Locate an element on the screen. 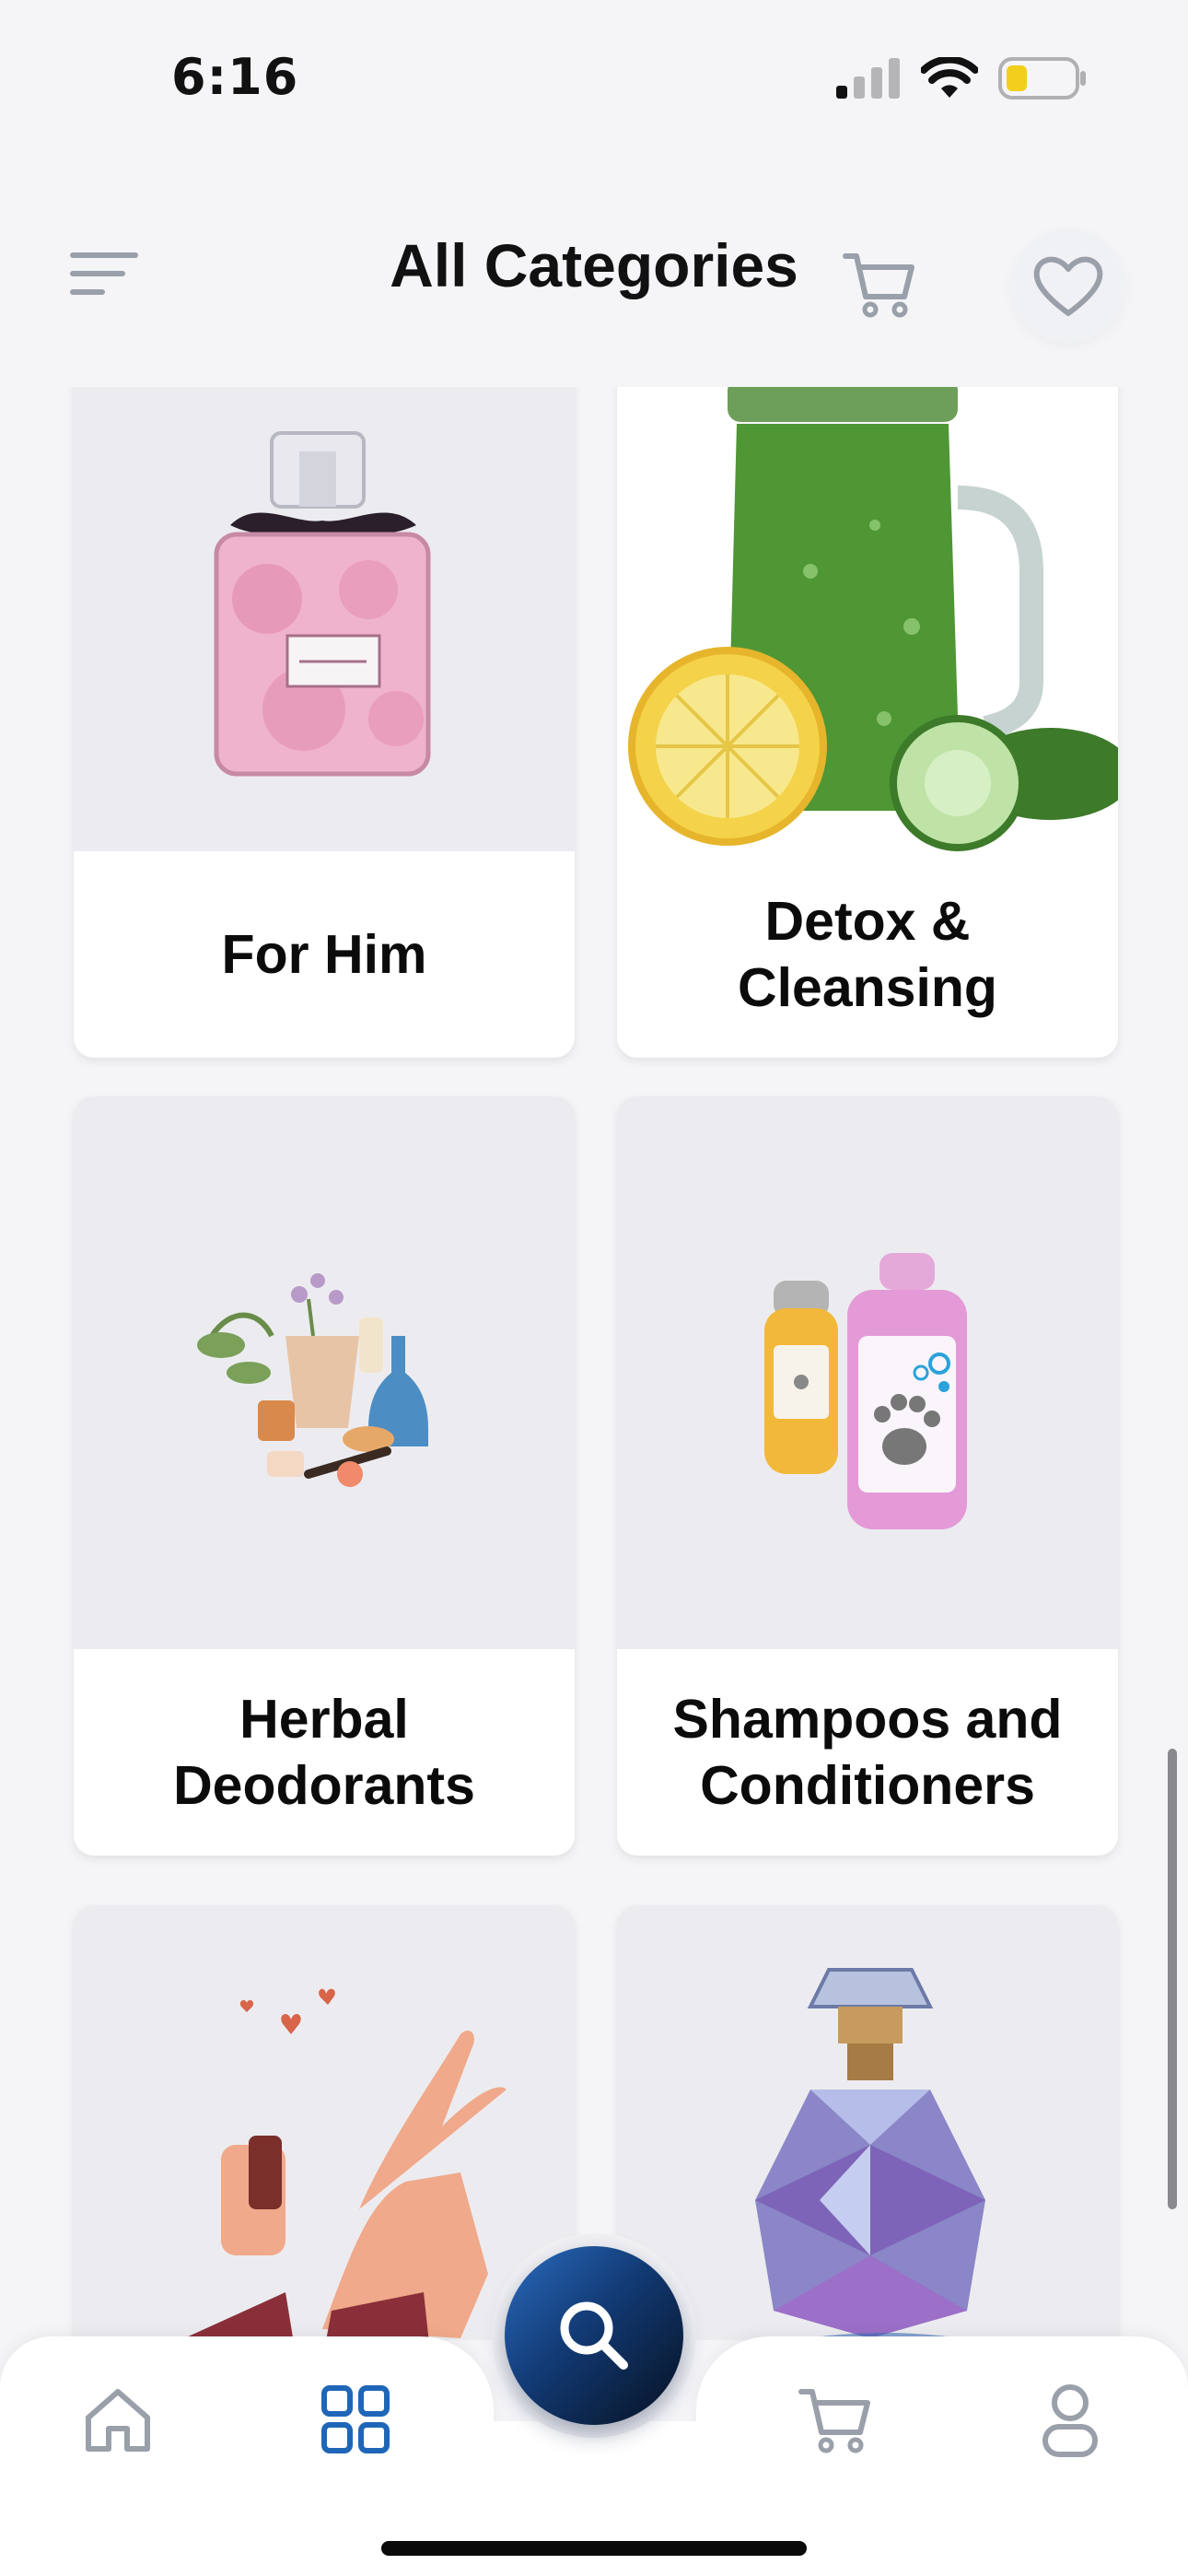  category-label: Detox & Cleansing is located at coordinates (867, 954).